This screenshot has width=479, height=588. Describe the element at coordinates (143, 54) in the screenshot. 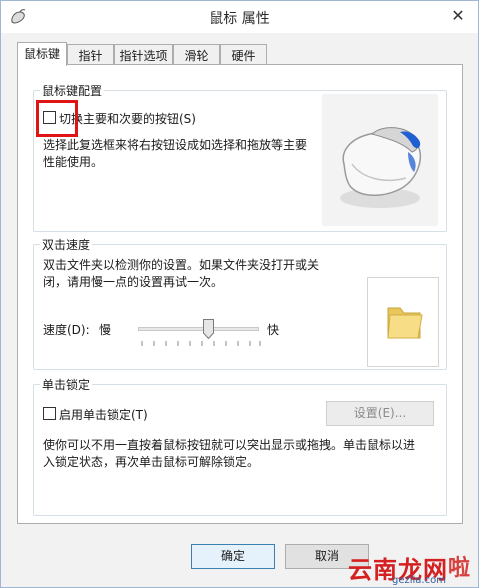

I see `tab-pointer-options: 指针选项` at that location.